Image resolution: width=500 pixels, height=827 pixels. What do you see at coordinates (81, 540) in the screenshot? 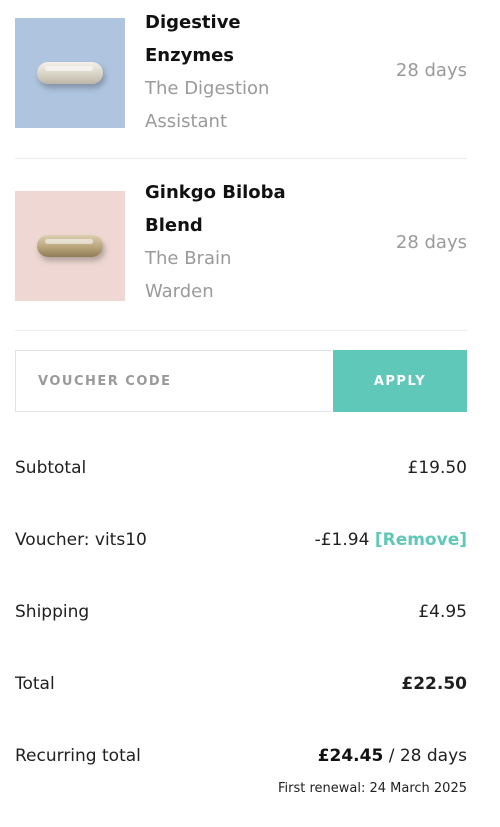
I see `voucher-label: Voucher: vits10` at bounding box center [81, 540].